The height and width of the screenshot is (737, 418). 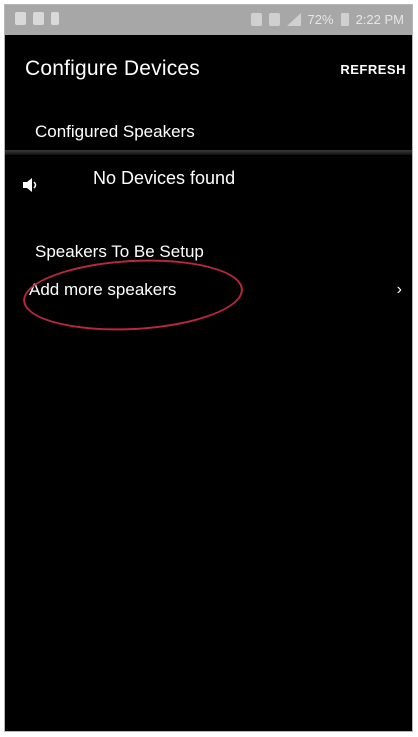 I want to click on chevron-right-icon: ›, so click(x=399, y=289).